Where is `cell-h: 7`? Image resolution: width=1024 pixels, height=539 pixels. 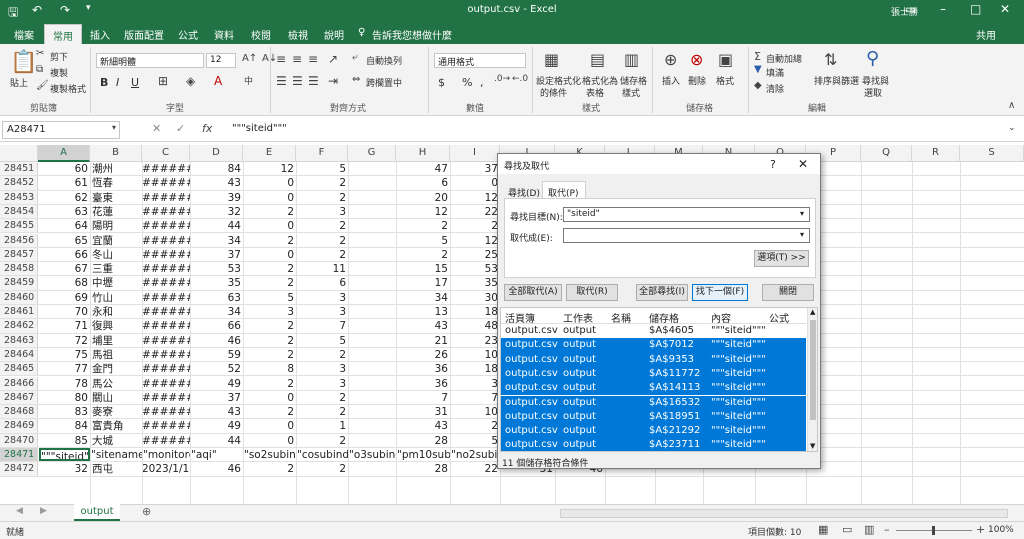
cell-h: 7 is located at coordinates (423, 397).